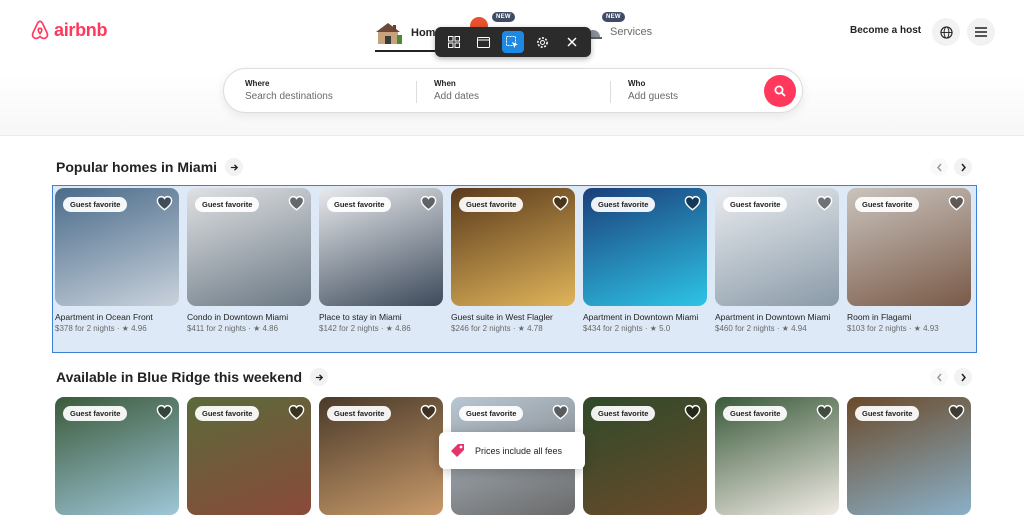 The height and width of the screenshot is (521, 1024). What do you see at coordinates (257, 83) in the screenshot?
I see `where-label: Where` at bounding box center [257, 83].